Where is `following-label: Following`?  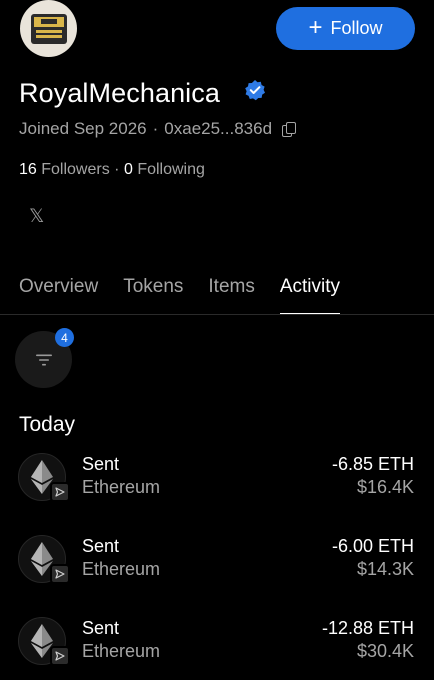 following-label: Following is located at coordinates (171, 169).